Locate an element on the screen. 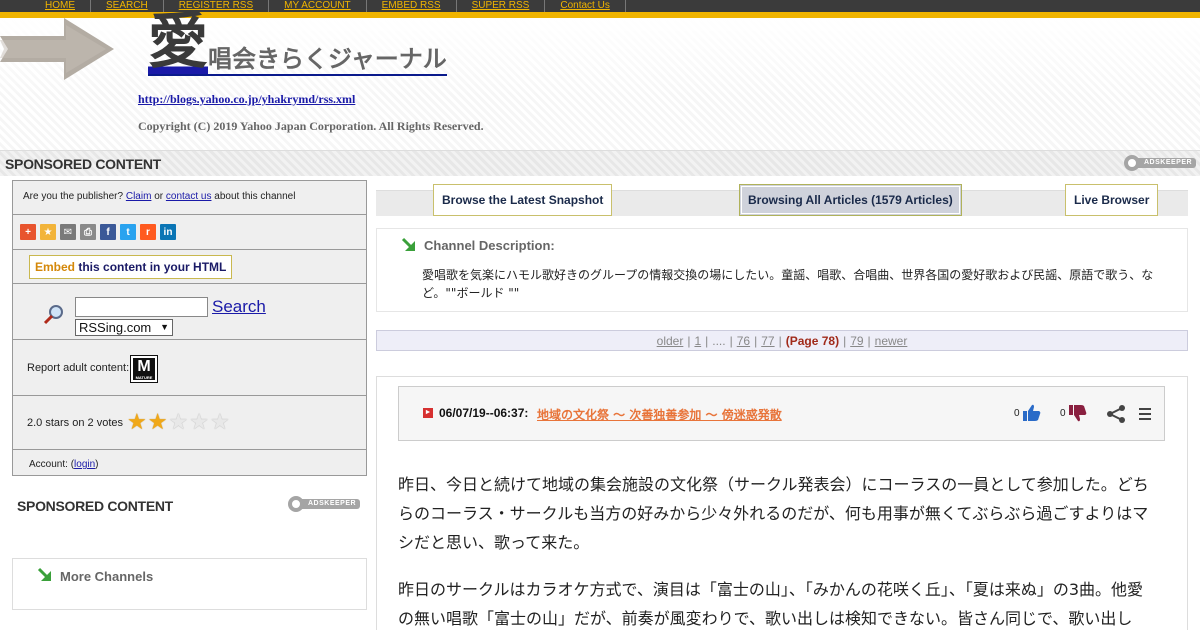 Image resolution: width=1200 pixels, height=630 pixels. site-select: RSSing.com ▼ is located at coordinates (124, 327).